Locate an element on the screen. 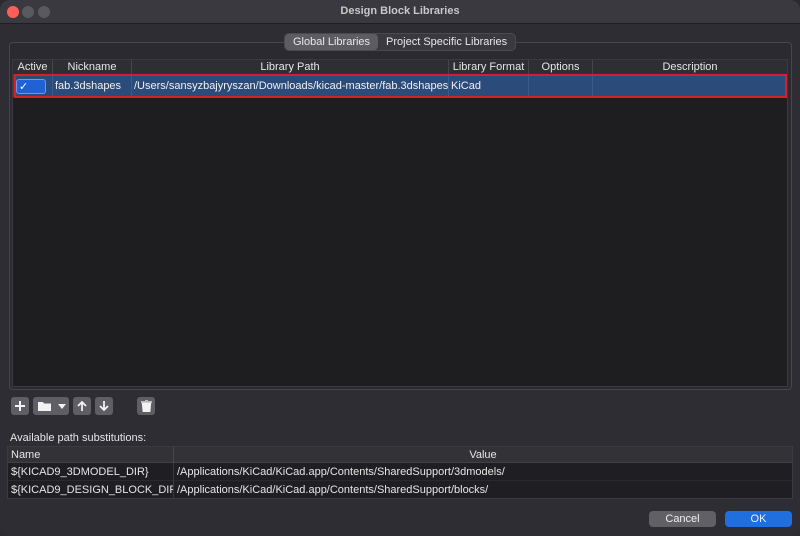 Image resolution: width=800 pixels, height=536 pixels. library-toolbar is located at coordinates (83, 406).